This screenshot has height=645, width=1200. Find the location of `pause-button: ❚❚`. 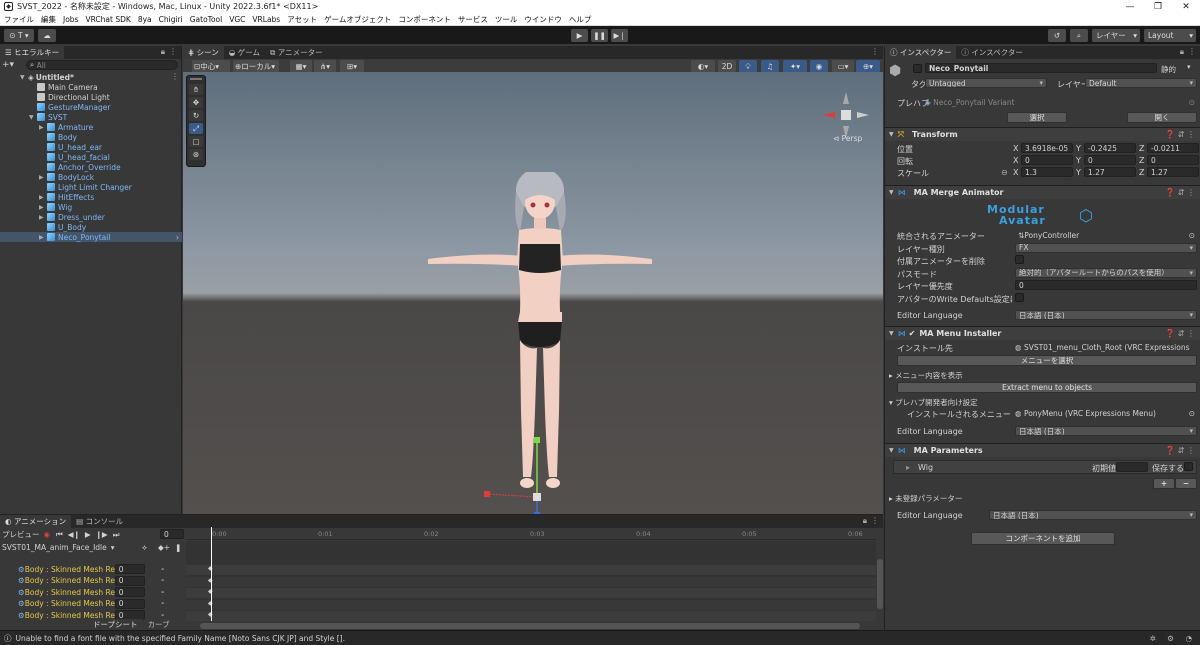

pause-button: ❚❚ is located at coordinates (599, 35).